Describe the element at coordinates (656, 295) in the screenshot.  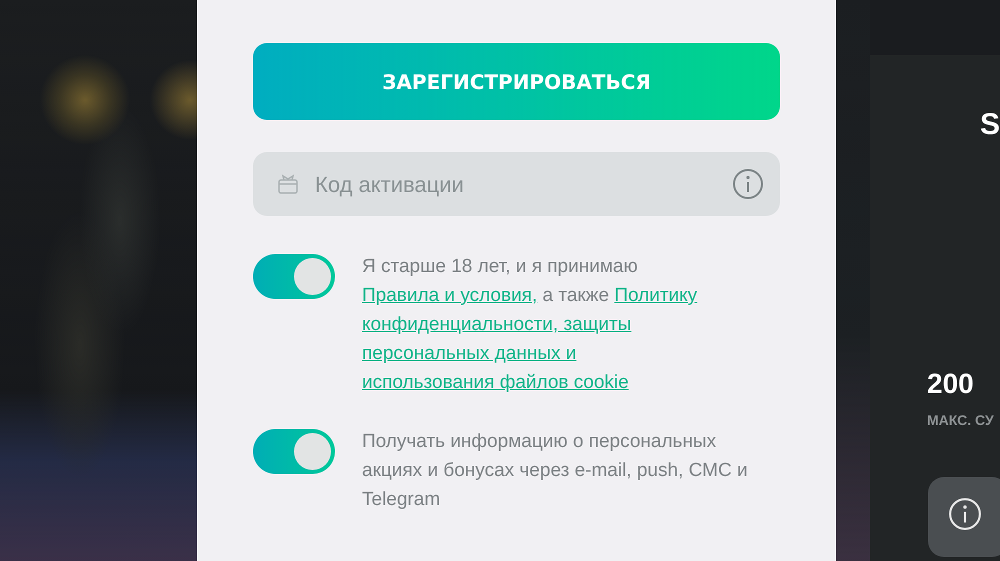
I see `policy-link: Политику` at that location.